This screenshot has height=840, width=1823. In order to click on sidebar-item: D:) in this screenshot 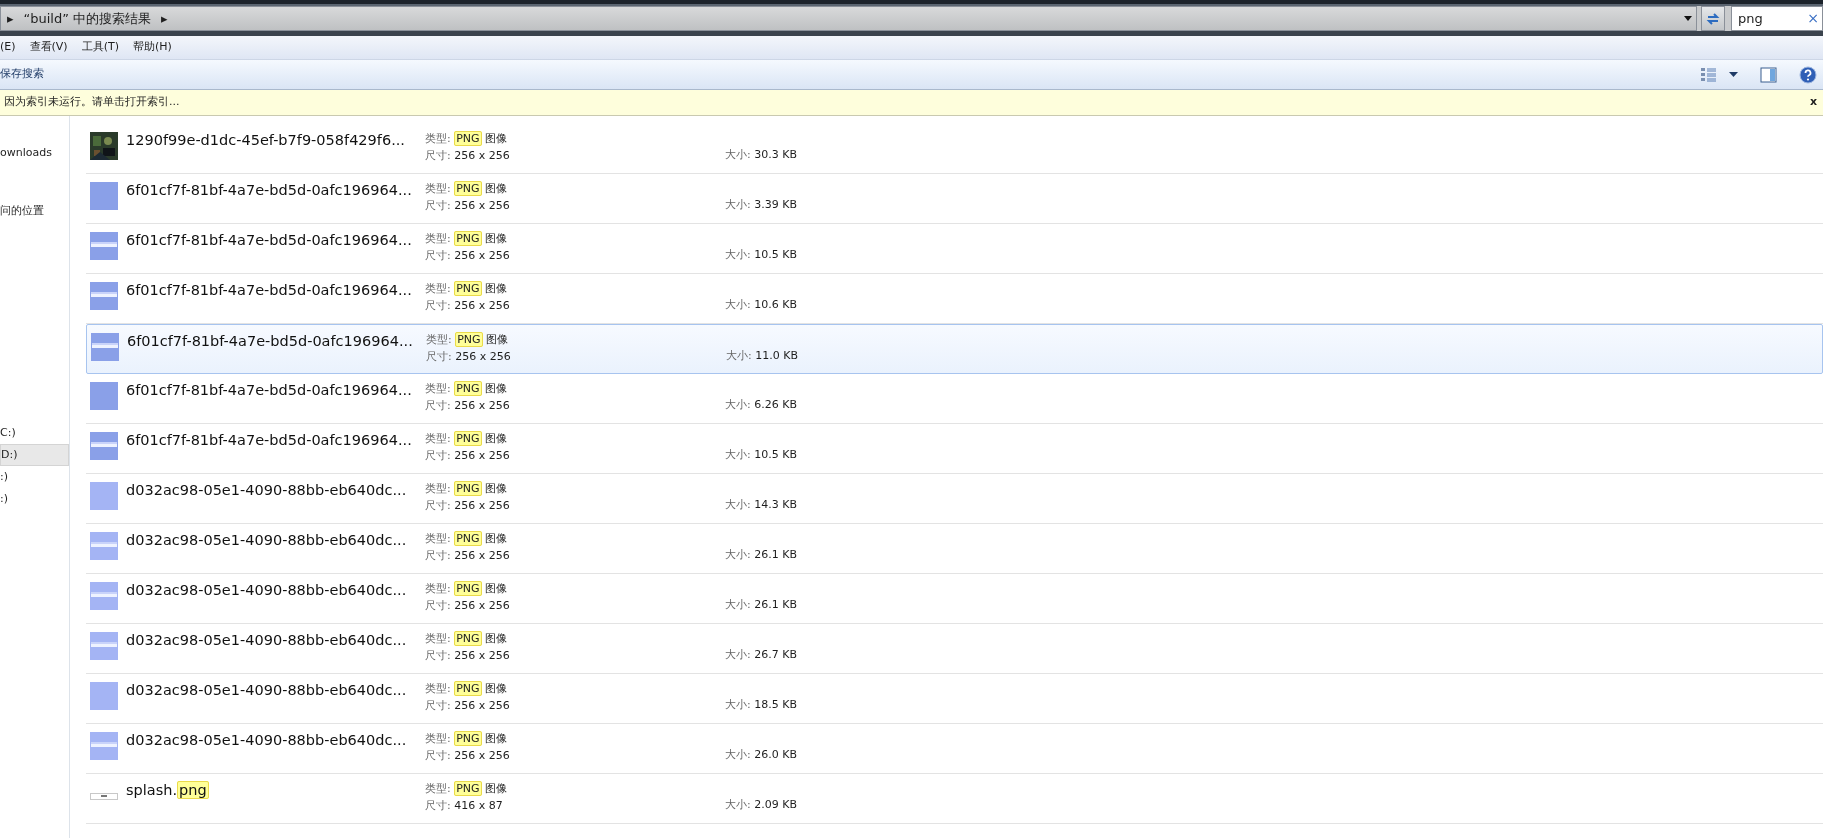, I will do `click(34, 455)`.